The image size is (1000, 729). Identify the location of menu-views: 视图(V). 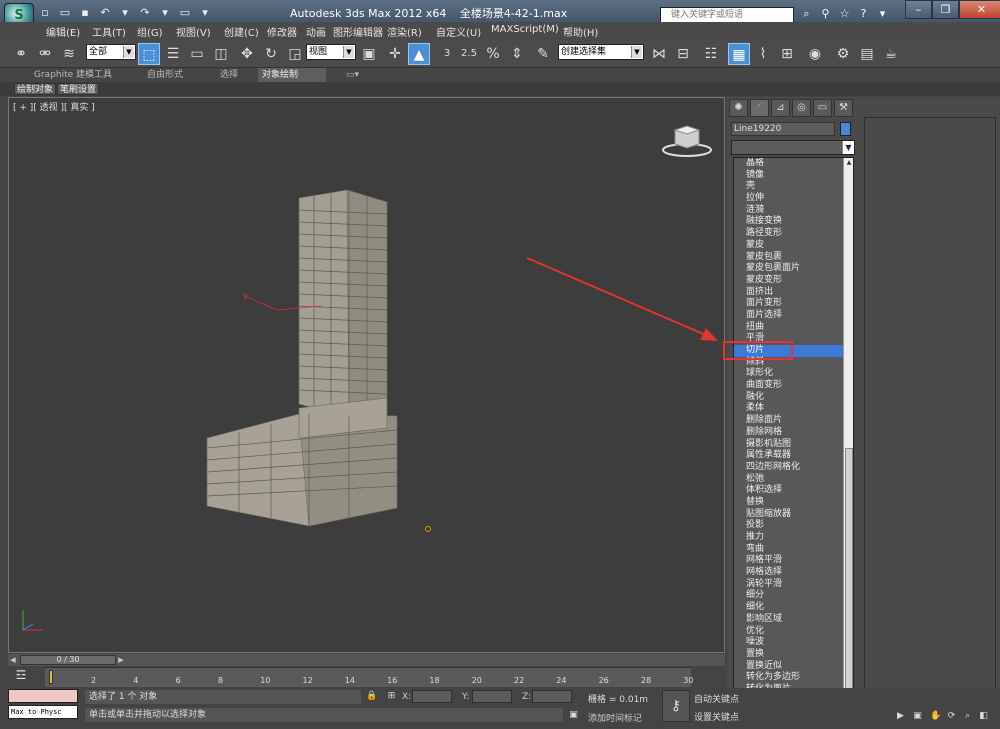
(193, 31).